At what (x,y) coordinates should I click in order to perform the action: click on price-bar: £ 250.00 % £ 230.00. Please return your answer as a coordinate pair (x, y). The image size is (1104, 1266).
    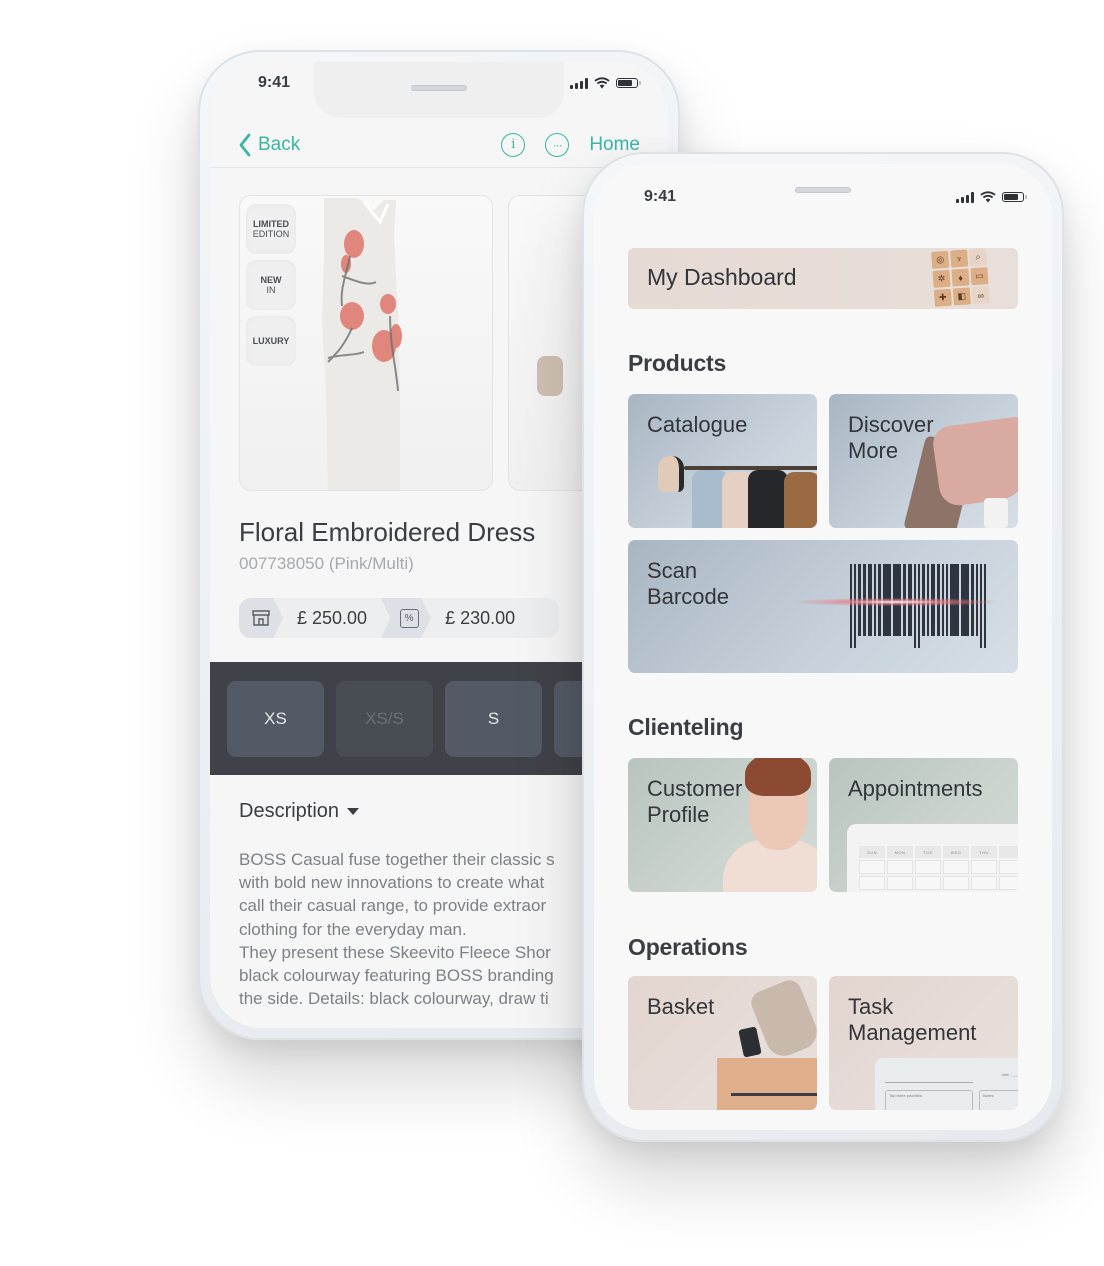
    Looking at the image, I should click on (399, 618).